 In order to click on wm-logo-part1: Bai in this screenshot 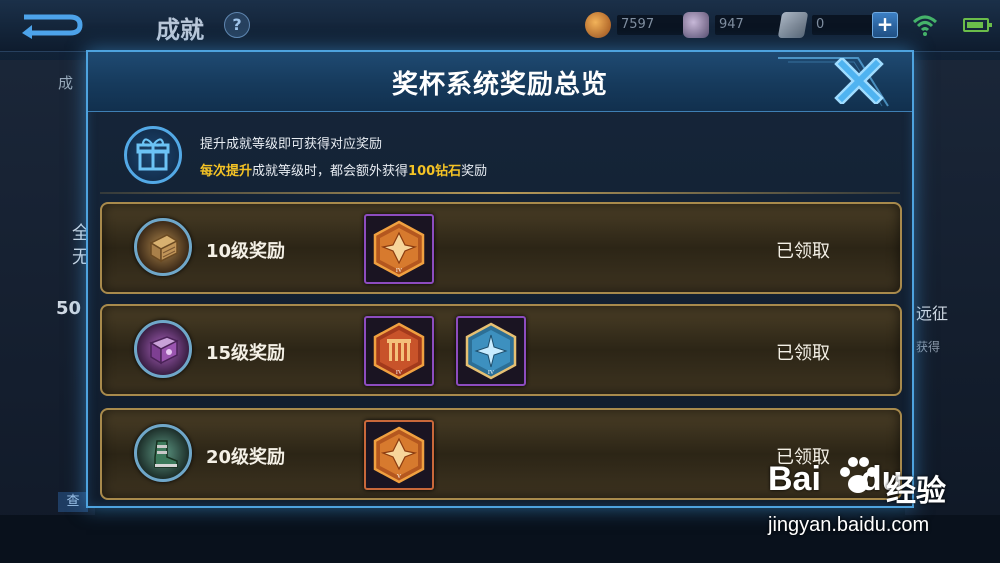, I will do `click(794, 479)`.